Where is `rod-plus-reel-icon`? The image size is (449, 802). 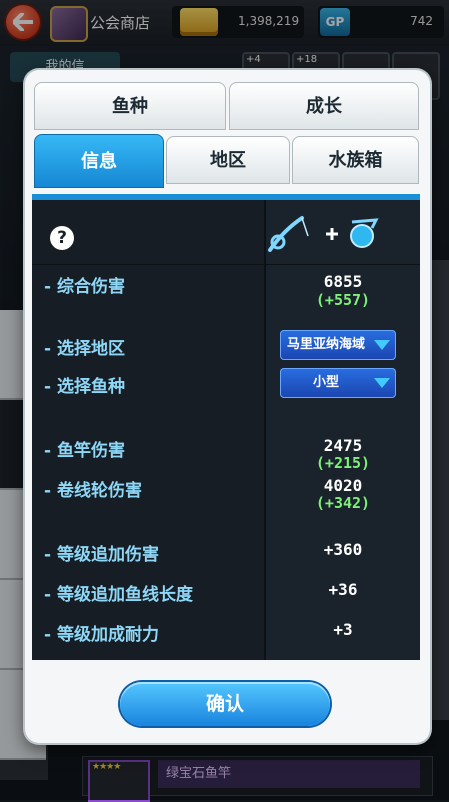
rod-plus-reel-icon is located at coordinates (323, 234).